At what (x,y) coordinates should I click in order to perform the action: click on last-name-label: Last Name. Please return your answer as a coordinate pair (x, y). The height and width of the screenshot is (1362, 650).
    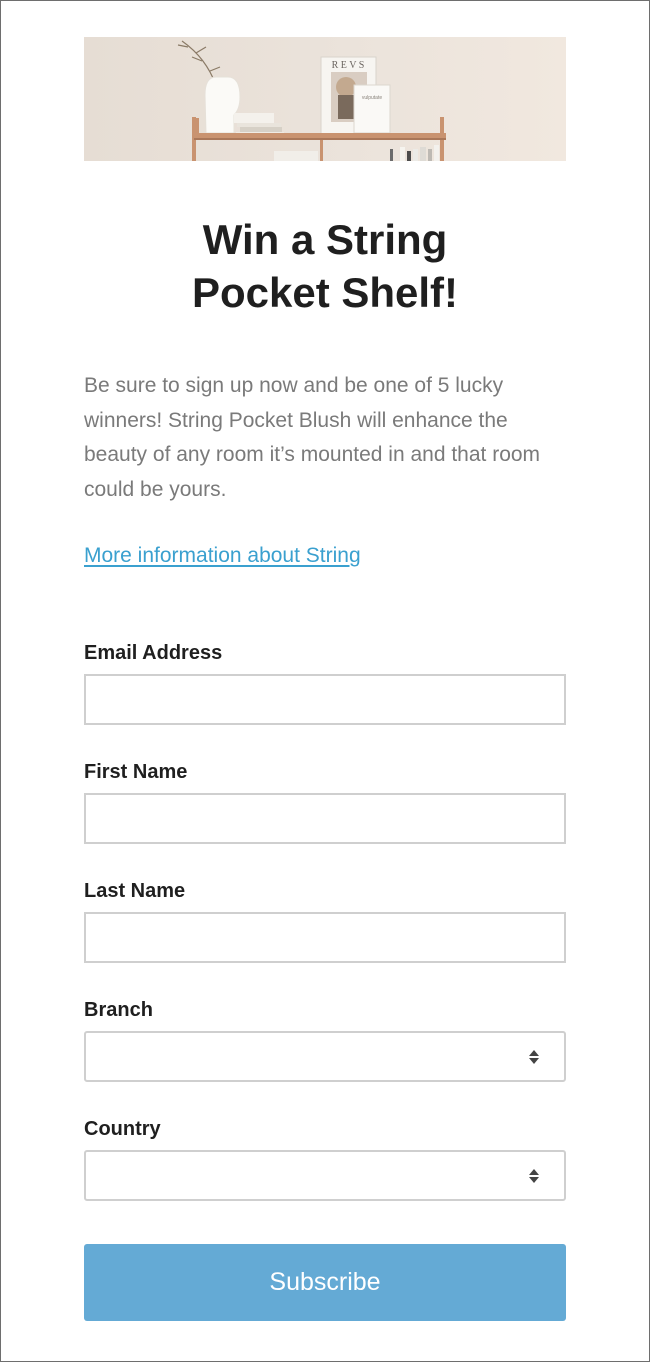
    Looking at the image, I should click on (135, 891).